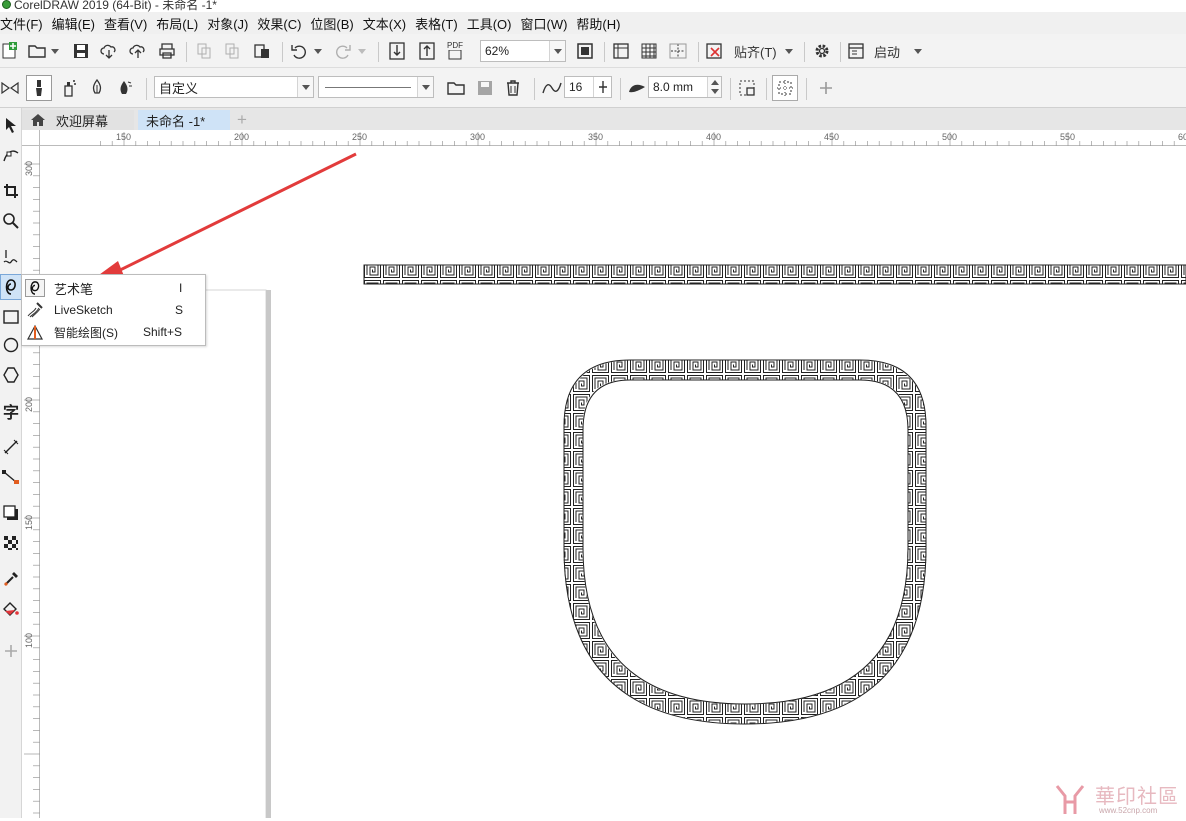 This screenshot has width=1186, height=821. Describe the element at coordinates (184, 120) in the screenshot. I see `tab-document: 未命名 -1*` at that location.